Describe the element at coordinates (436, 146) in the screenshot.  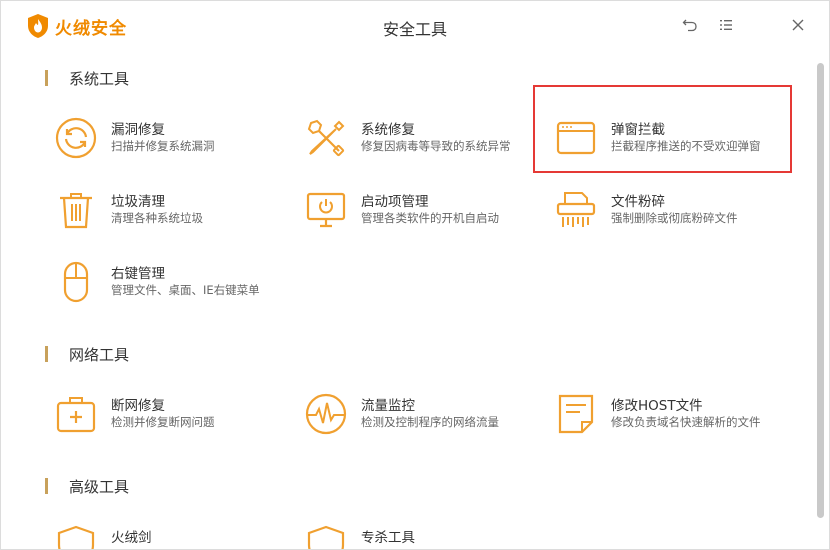
I see `tool-description: 修复因病毒等导致的系统异常` at that location.